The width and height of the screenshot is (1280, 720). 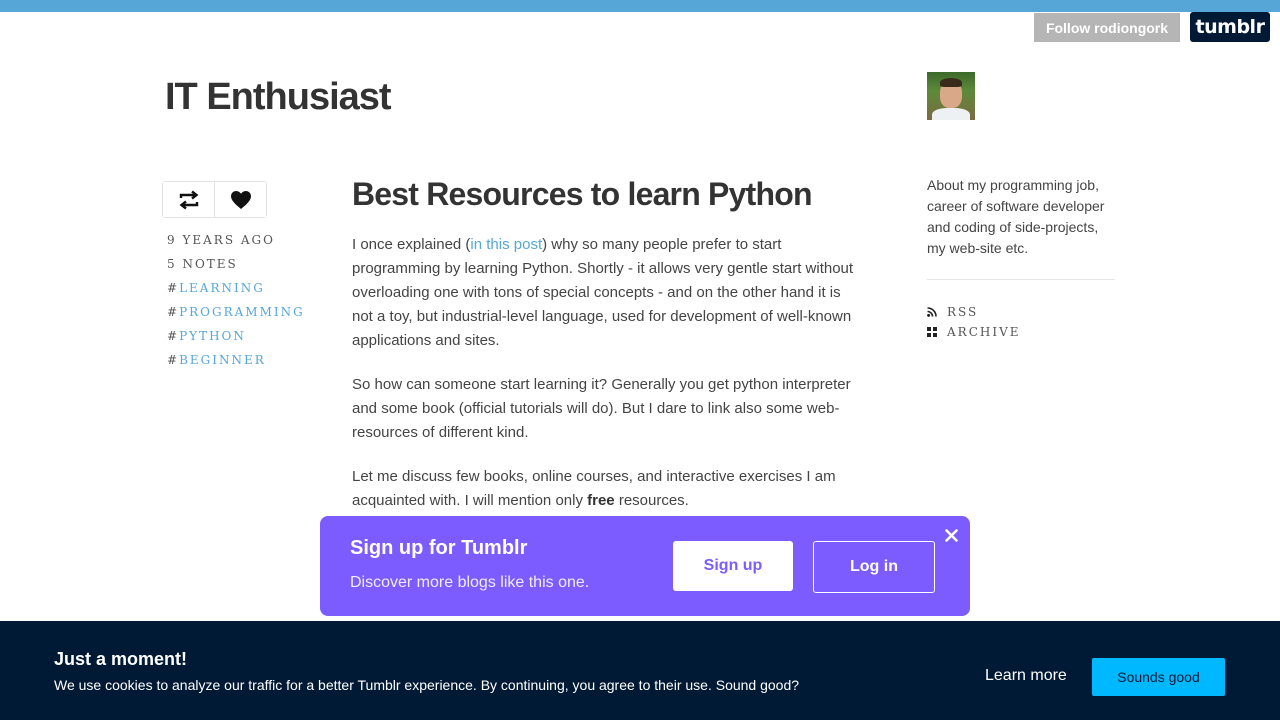 I want to click on post-date-link: 9 YEARS AGO, so click(x=236, y=244).